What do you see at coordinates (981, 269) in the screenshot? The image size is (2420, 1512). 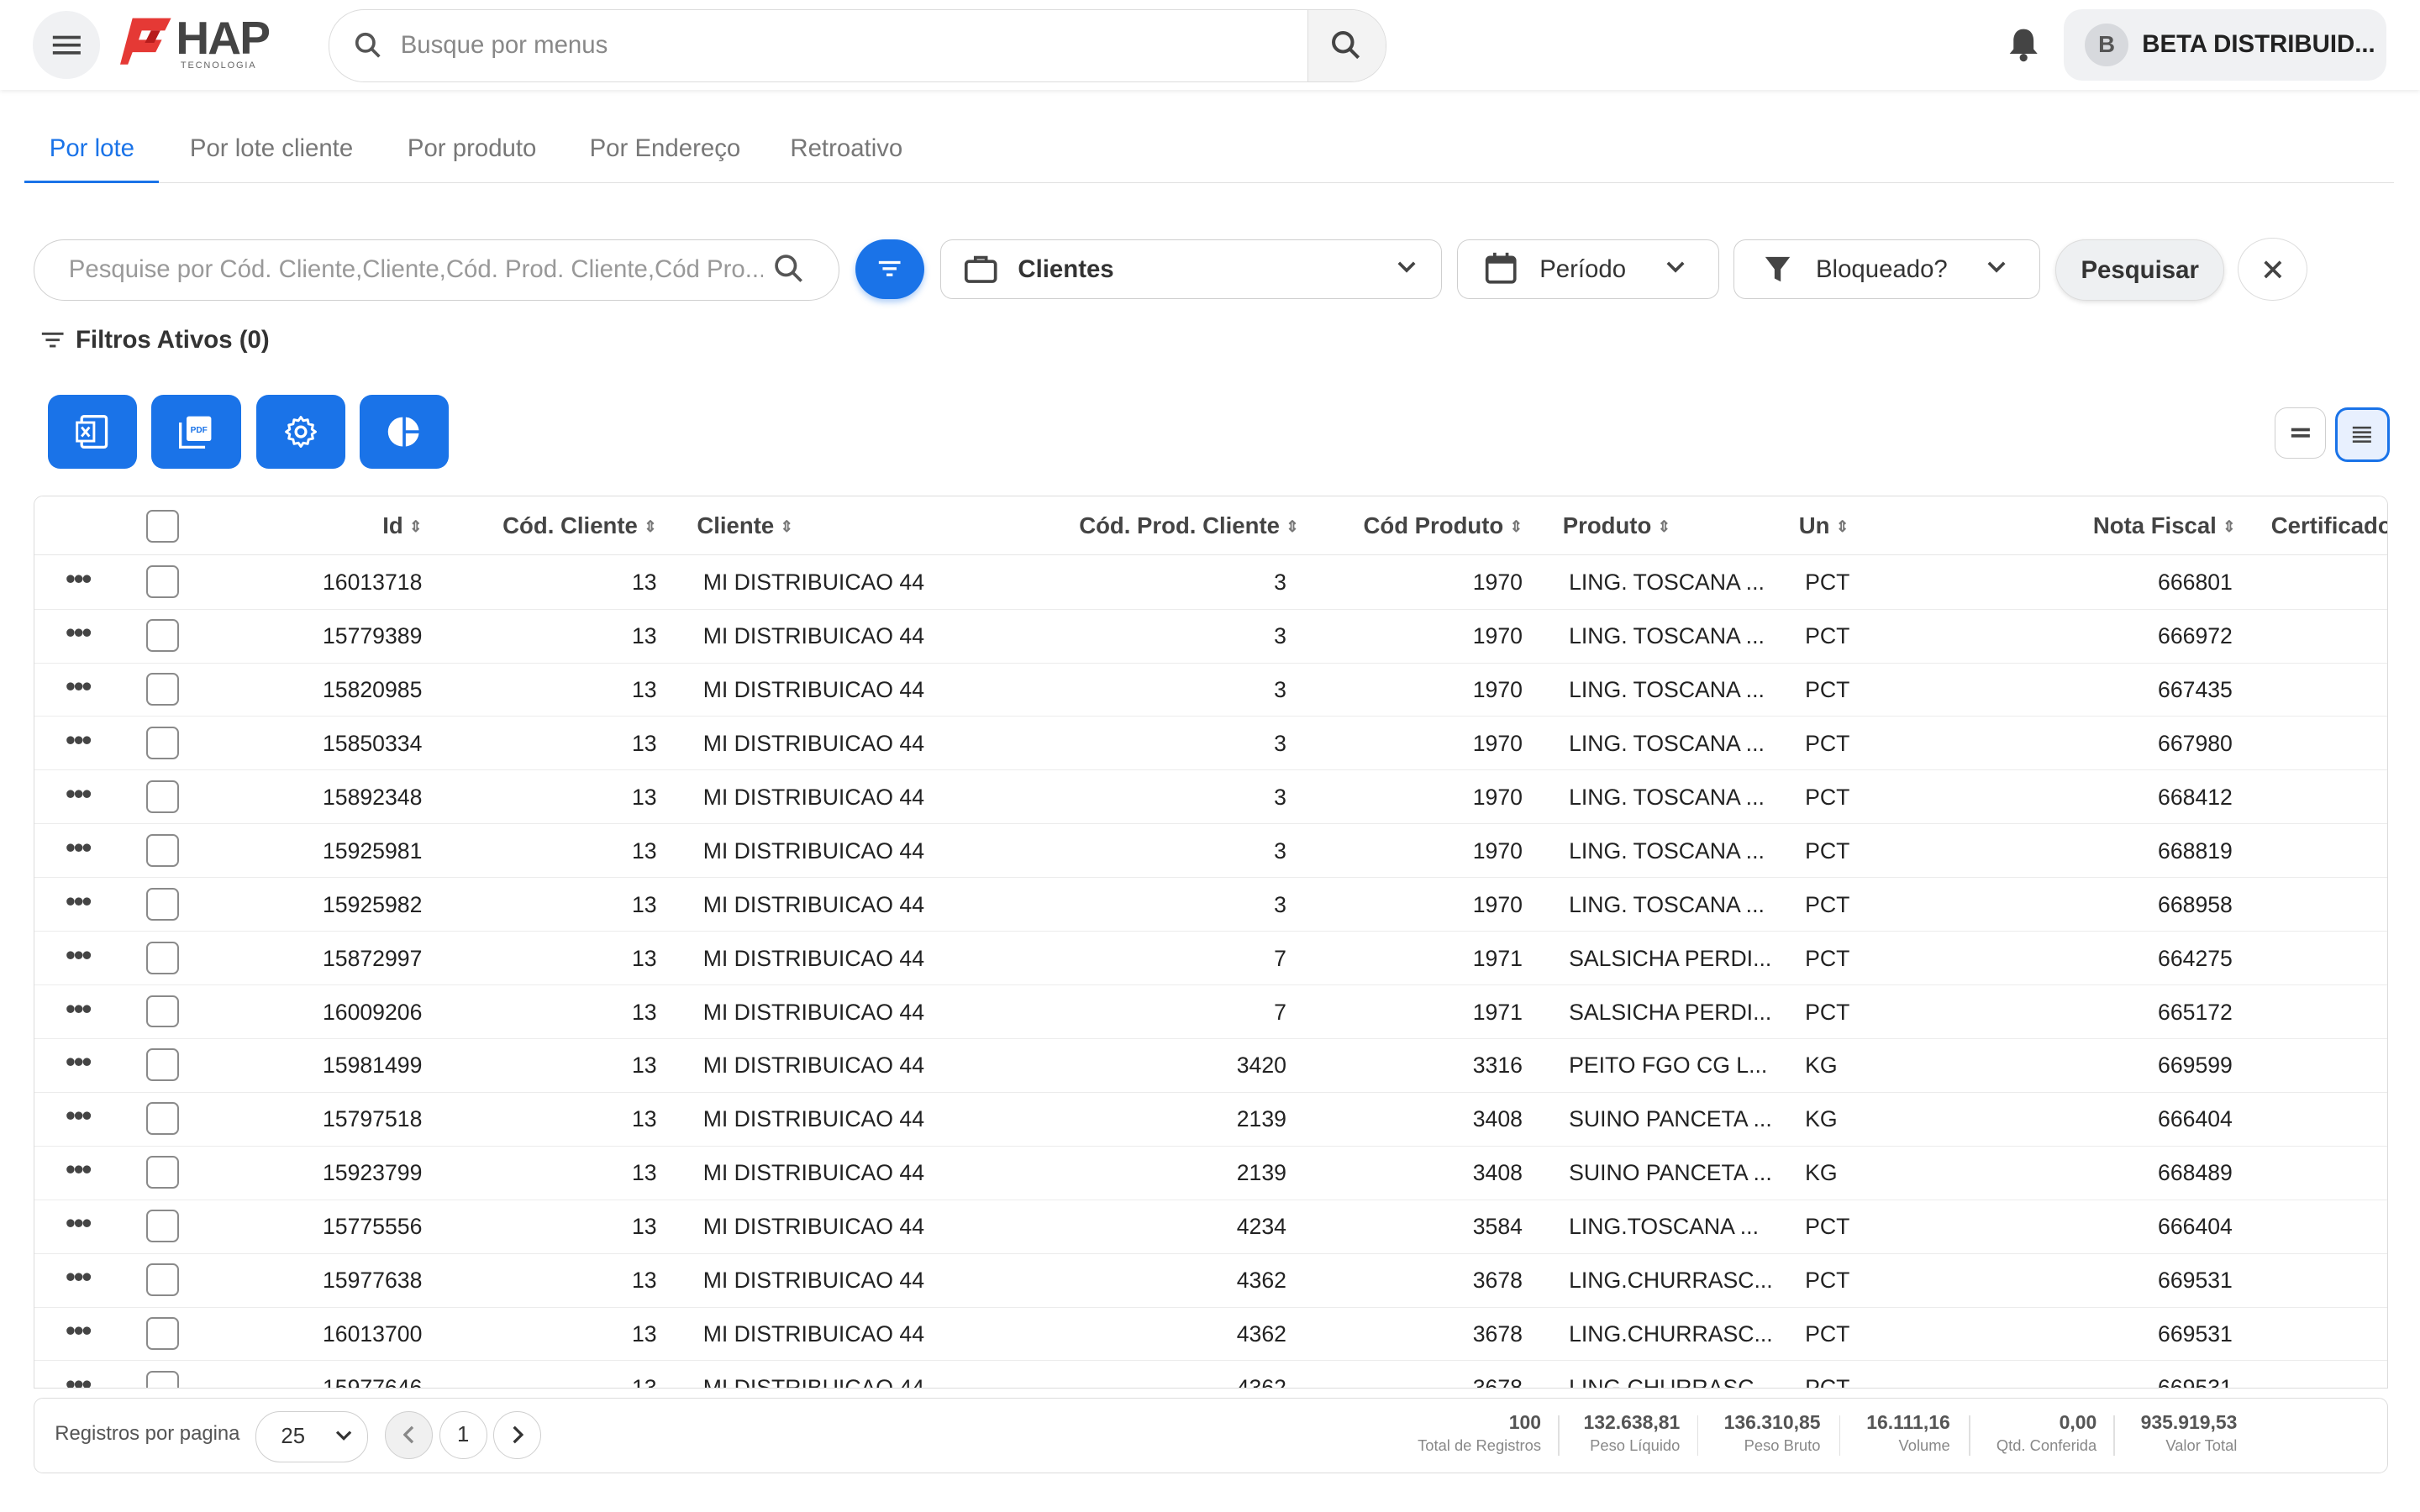 I see `briefcase-icon` at bounding box center [981, 269].